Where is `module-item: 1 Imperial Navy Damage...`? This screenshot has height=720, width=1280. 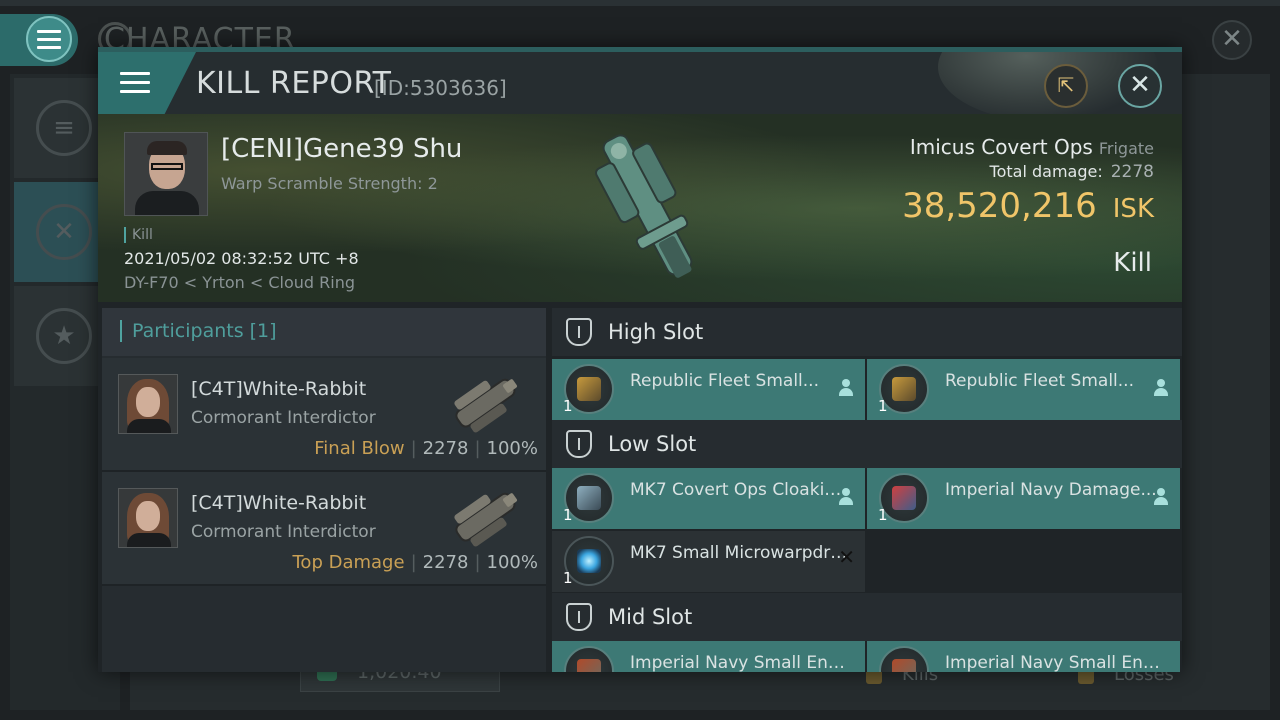 module-item: 1 Imperial Navy Damage... is located at coordinates (1023, 498).